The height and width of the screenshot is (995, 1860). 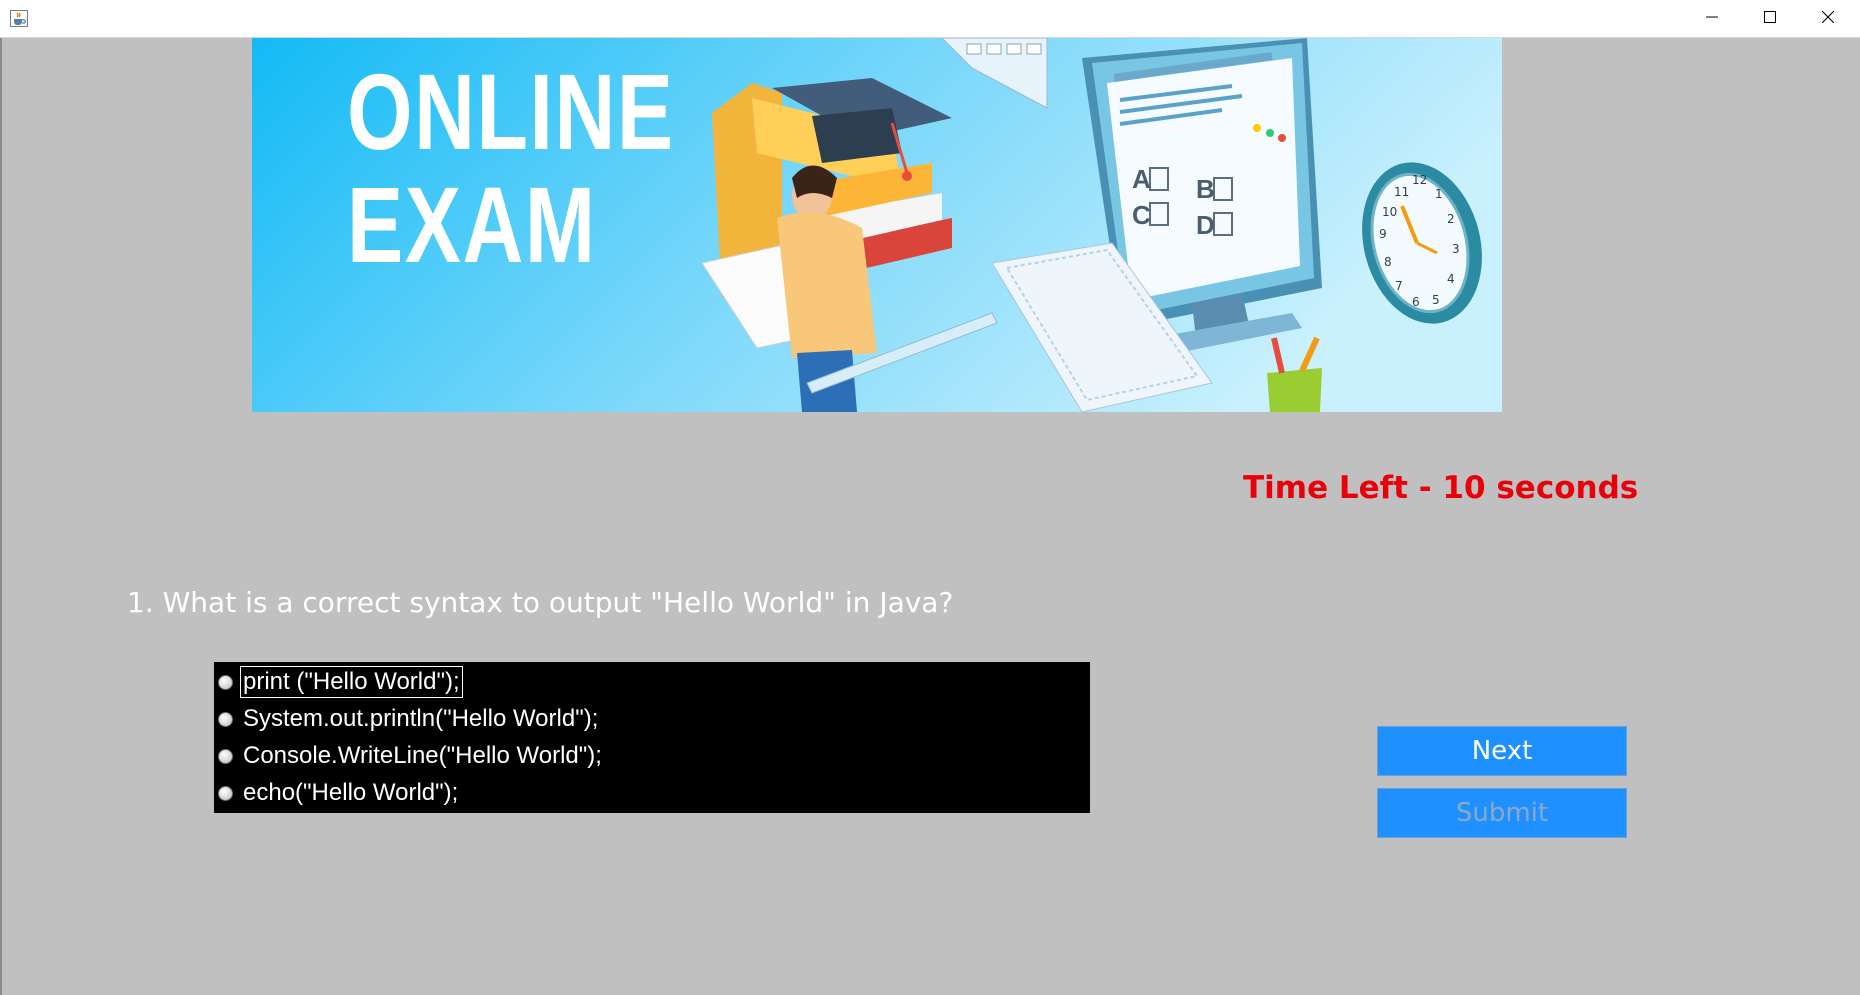 What do you see at coordinates (1456, 249) in the screenshot?
I see `clock-number-3: 3` at bounding box center [1456, 249].